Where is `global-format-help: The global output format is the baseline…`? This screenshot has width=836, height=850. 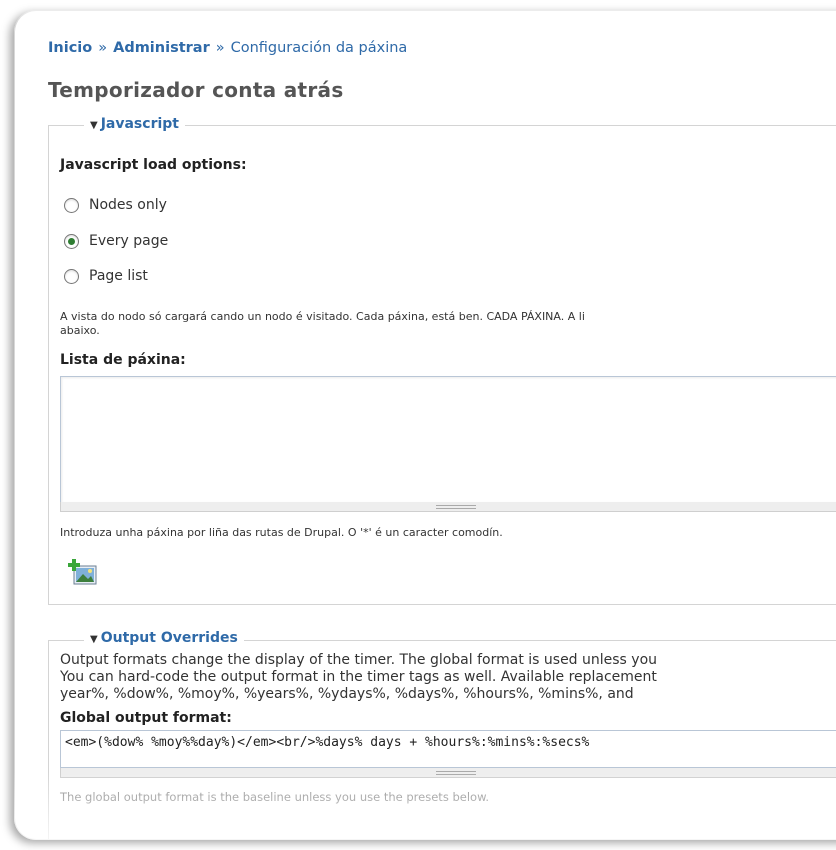
global-format-help: The global output format is the baseline… is located at coordinates (275, 797).